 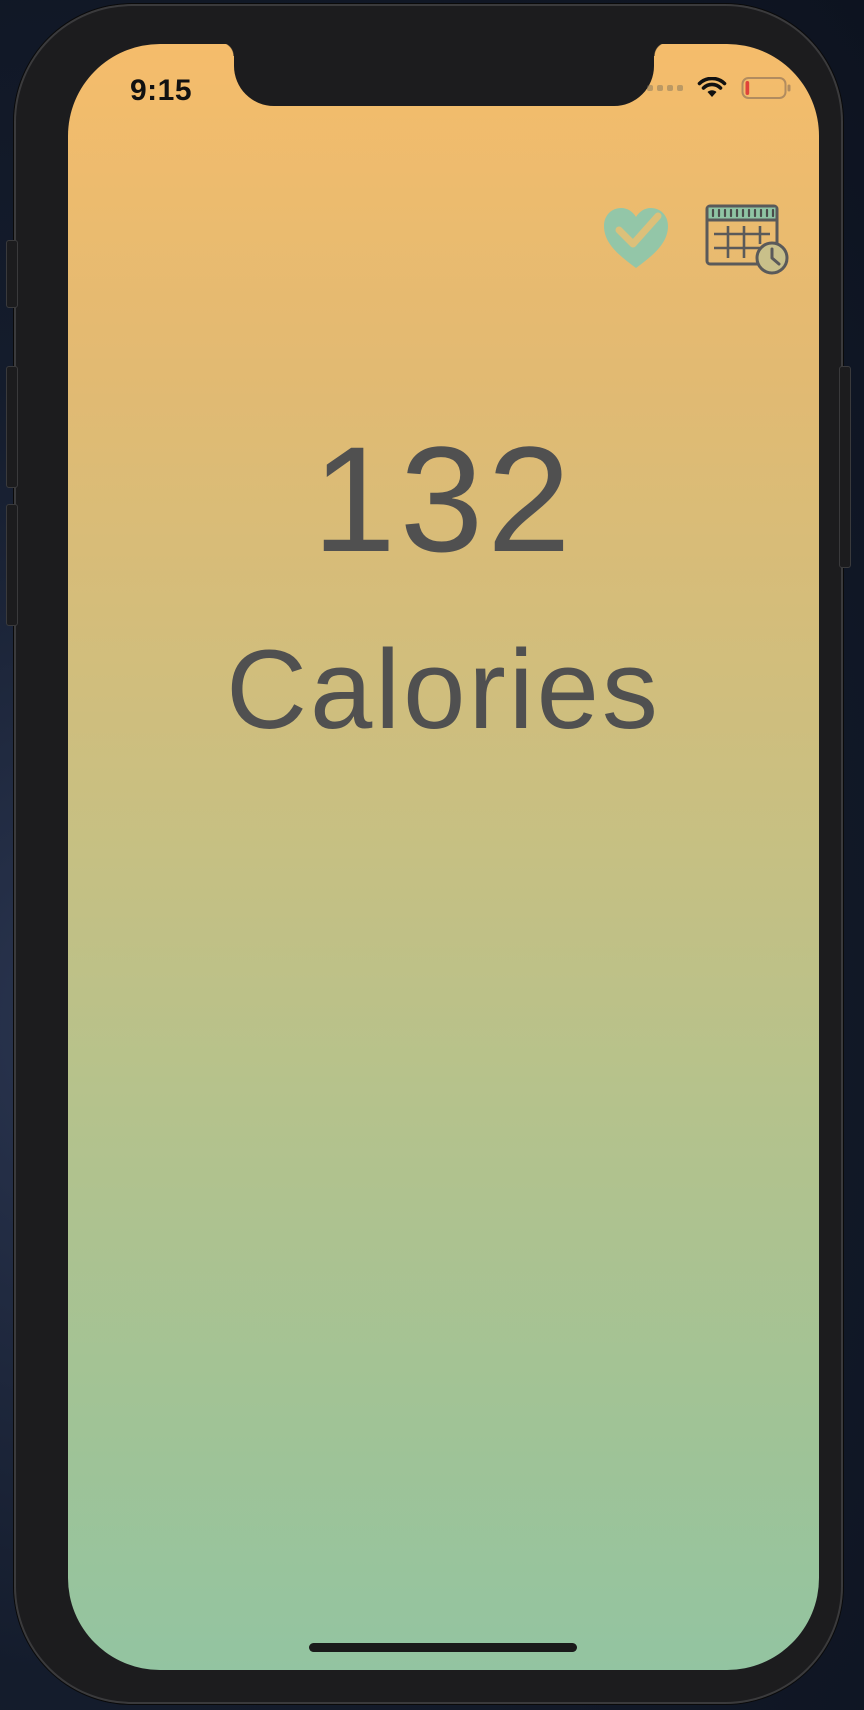 I want to click on battery-icon, so click(x=766, y=88).